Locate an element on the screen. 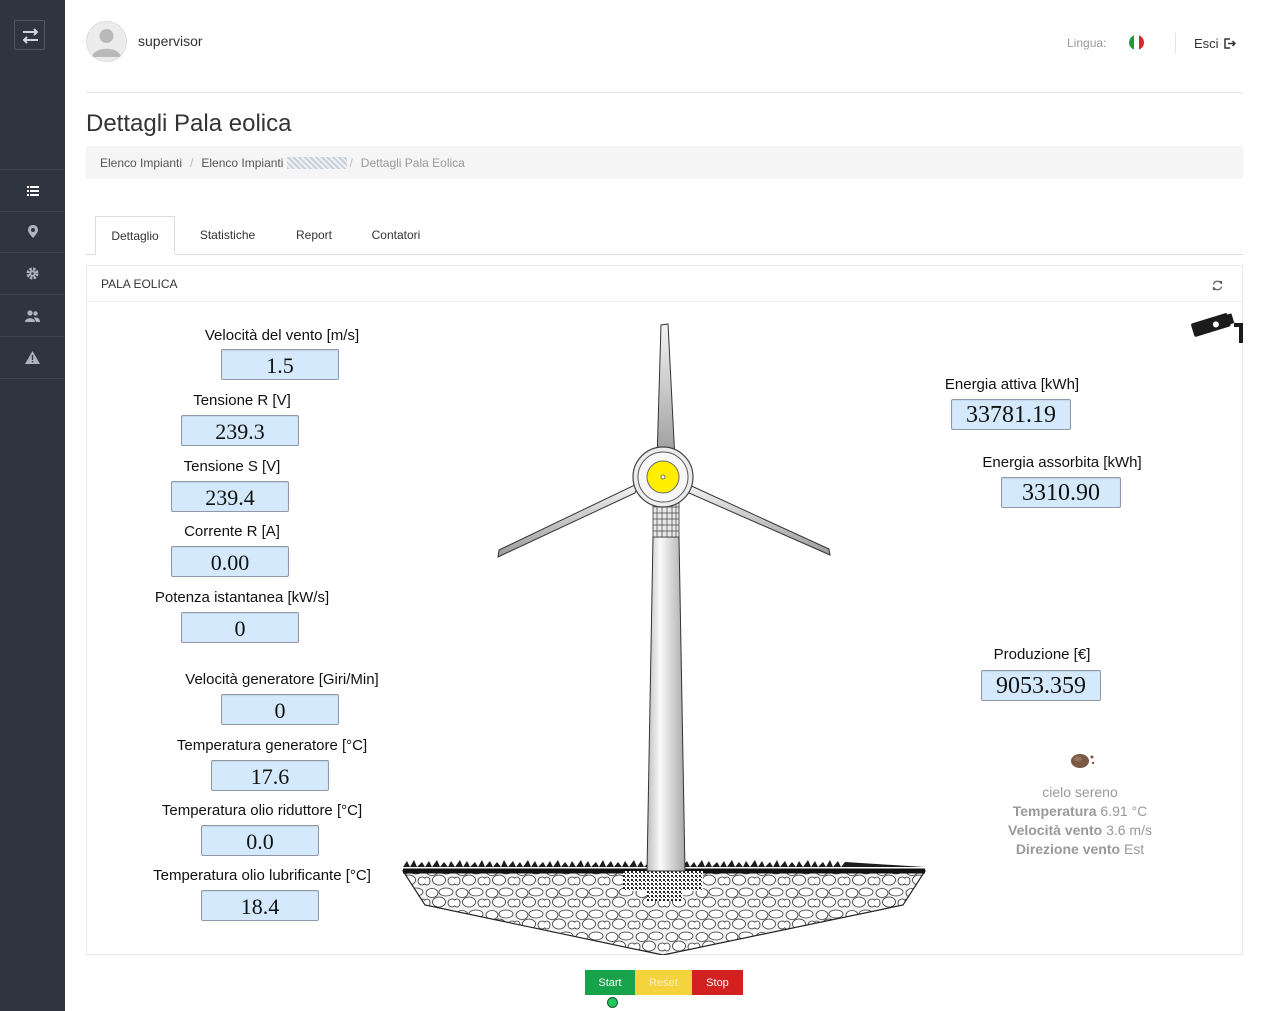  refresh-icon is located at coordinates (1217, 285).